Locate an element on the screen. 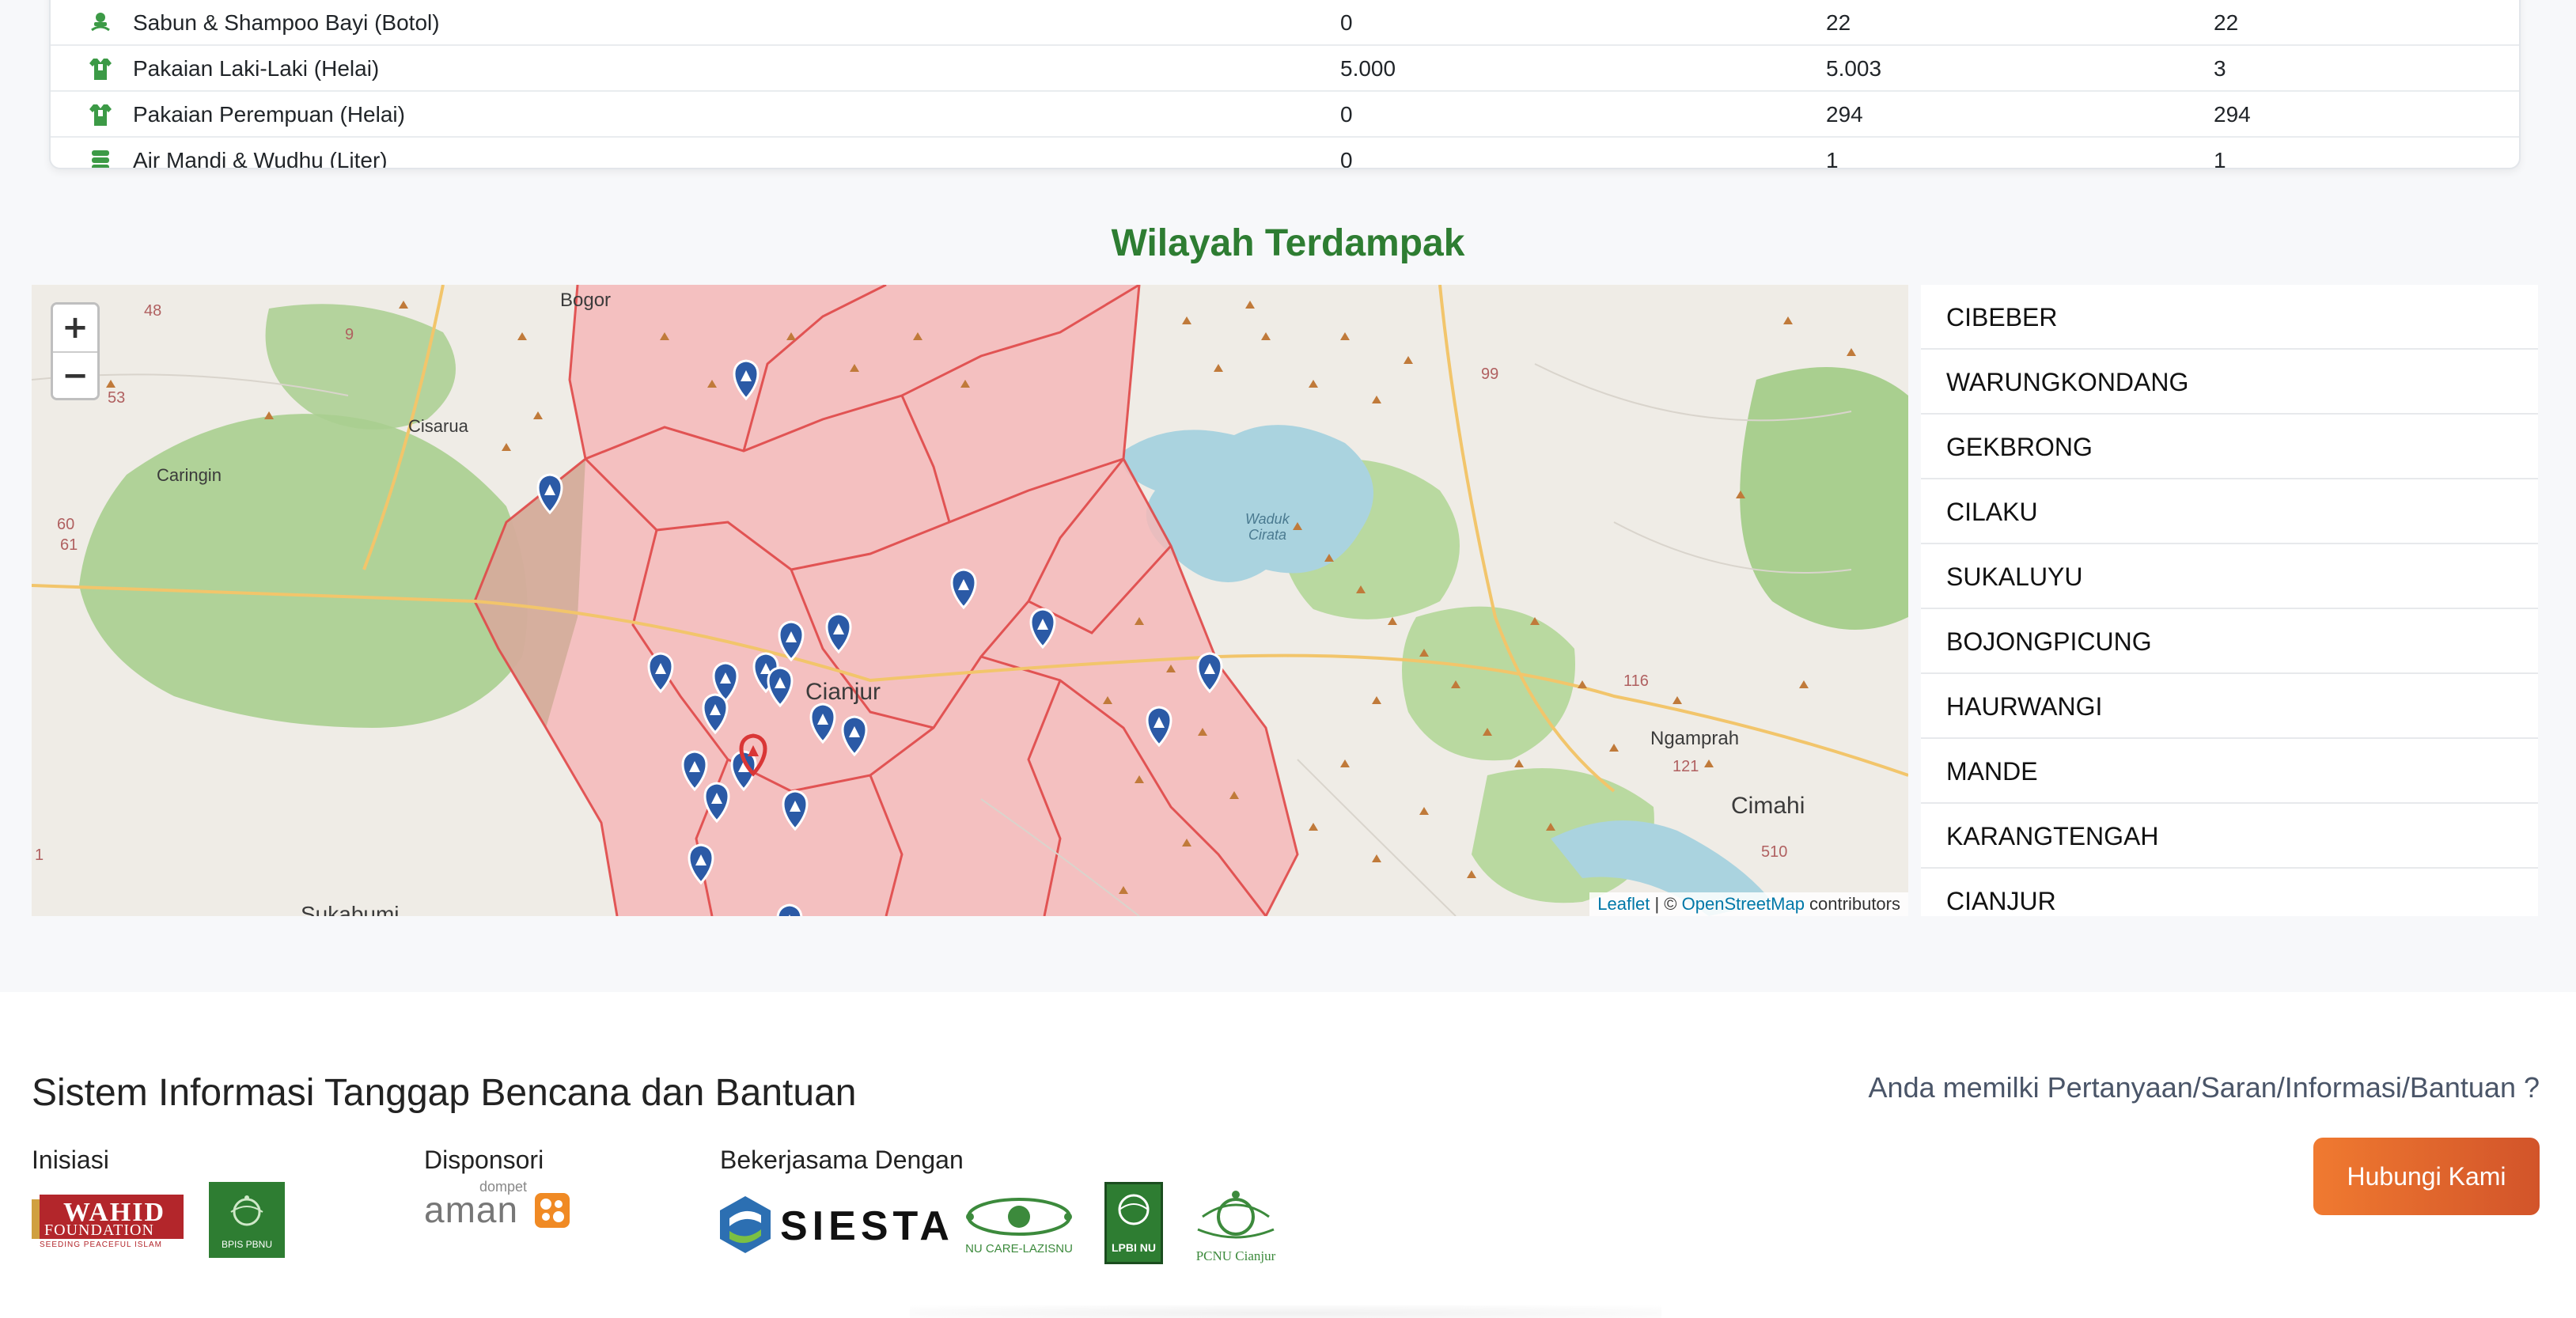 The width and height of the screenshot is (2576, 1318). footer-shadow is located at coordinates (1285, 1311).